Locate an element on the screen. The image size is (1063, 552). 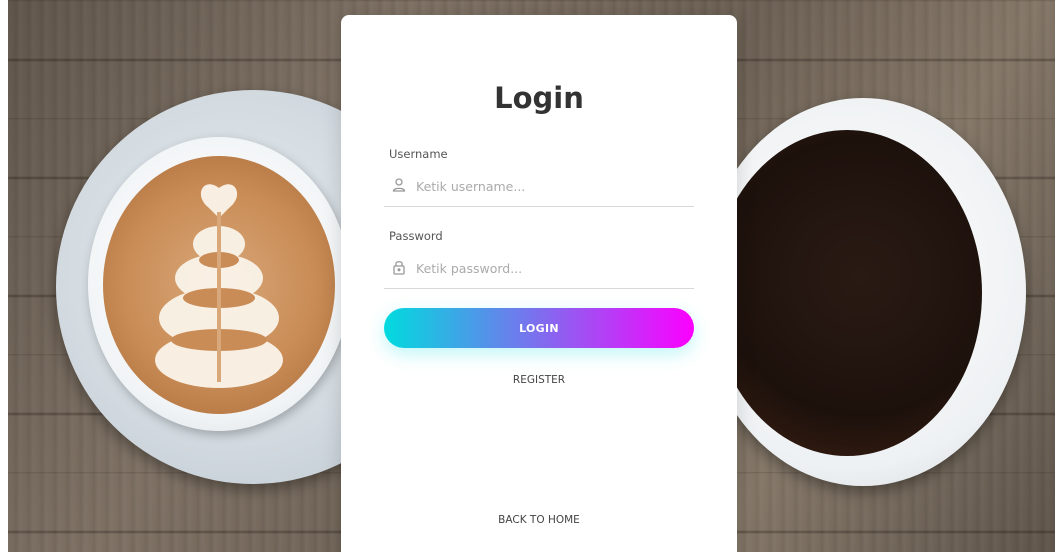
latte-art-image is located at coordinates (219, 285).